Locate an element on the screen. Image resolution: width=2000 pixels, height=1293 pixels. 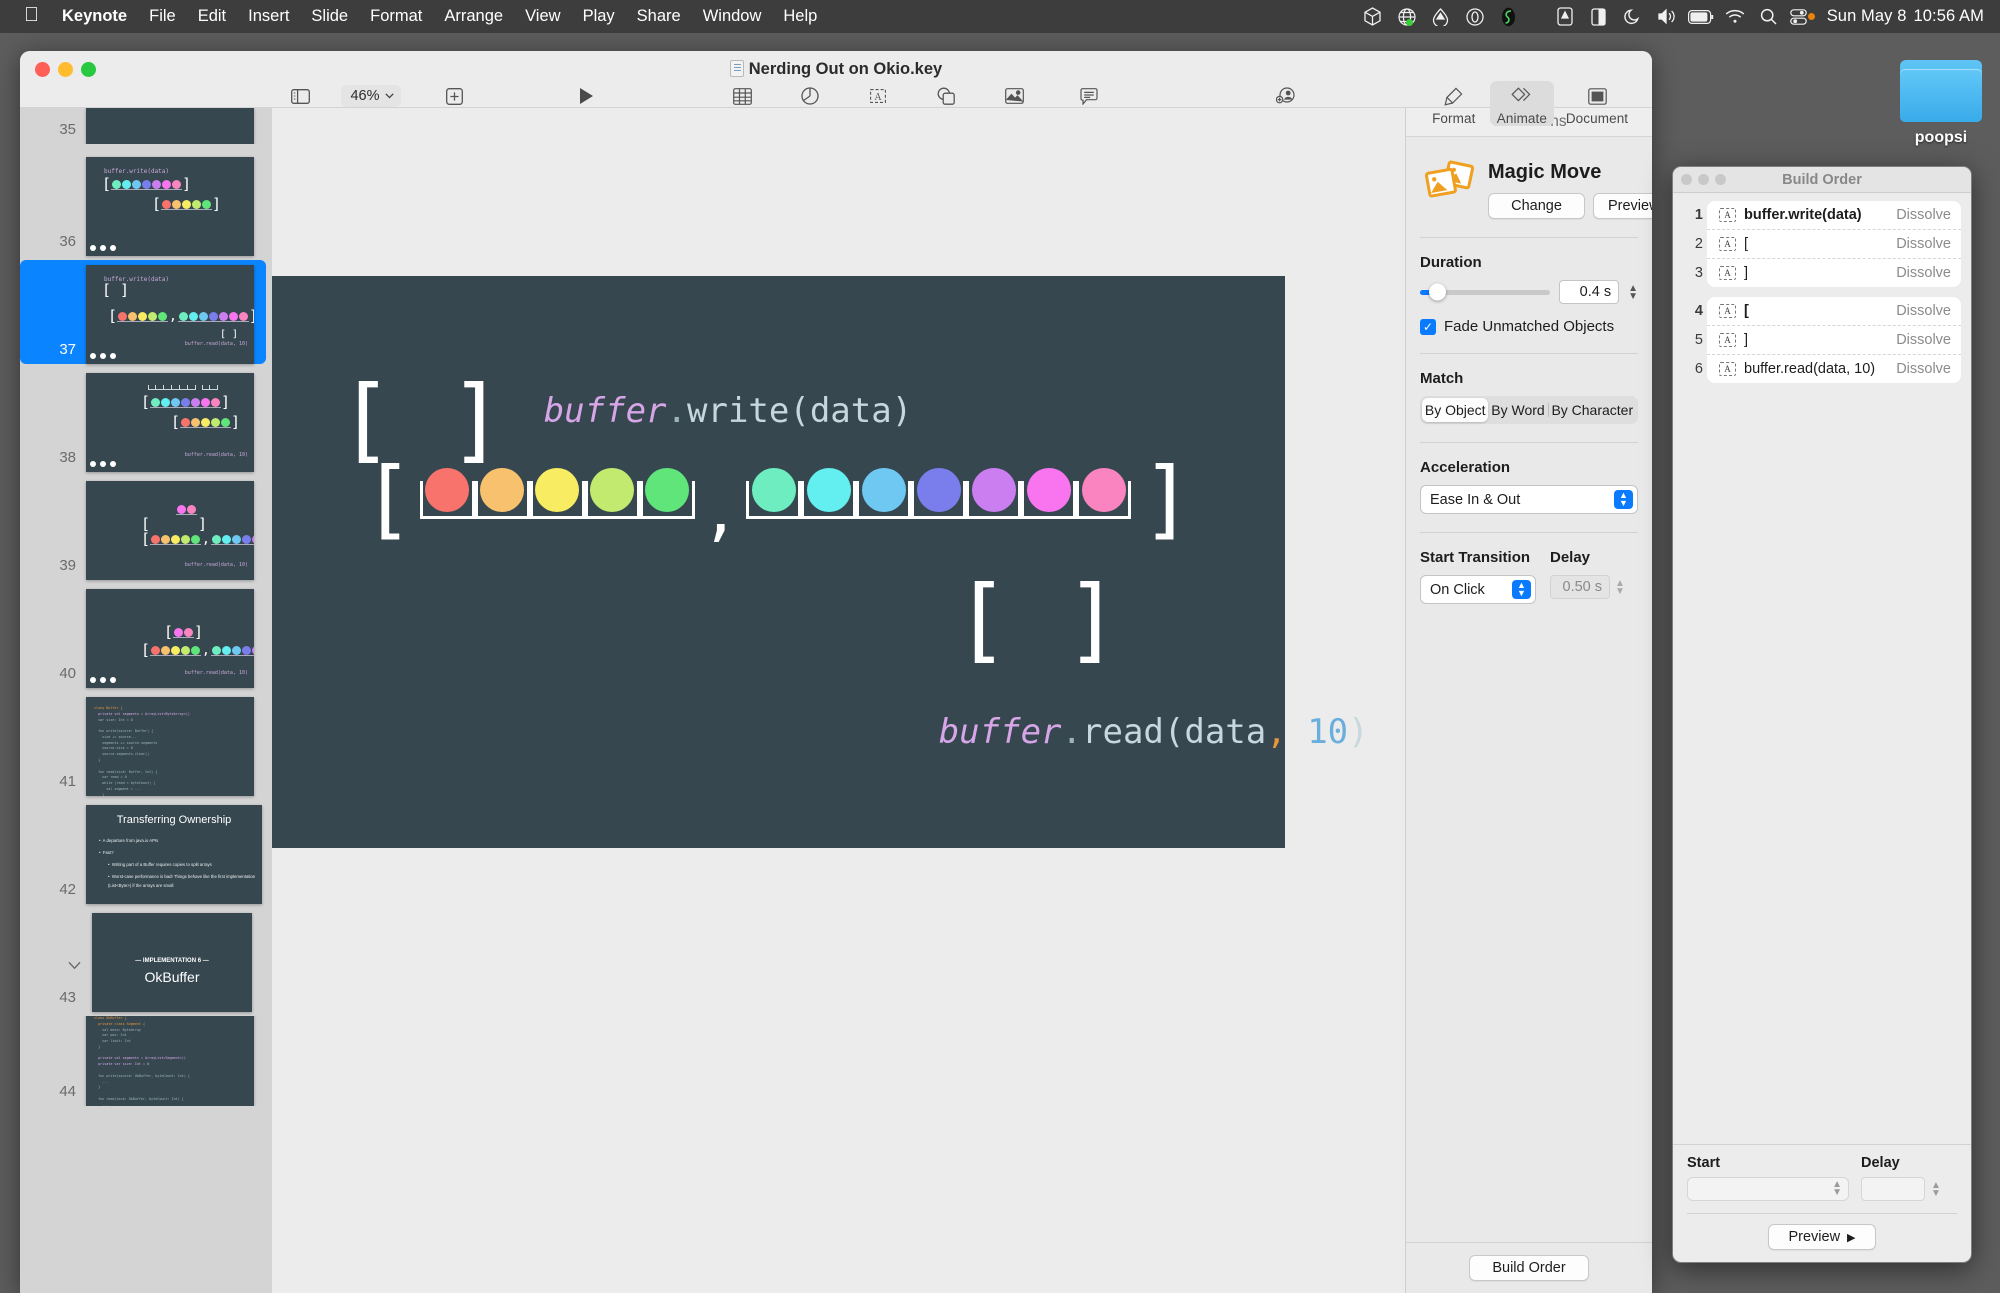
menu-view: View is located at coordinates (542, 16).